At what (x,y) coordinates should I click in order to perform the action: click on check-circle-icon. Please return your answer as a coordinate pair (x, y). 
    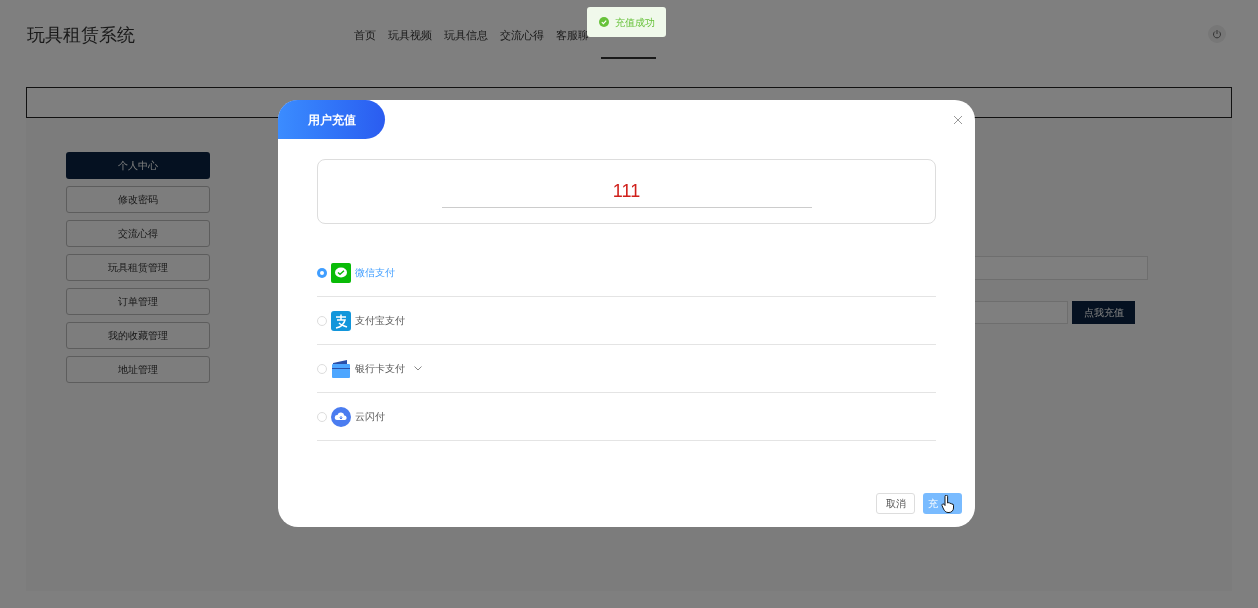
    Looking at the image, I should click on (604, 22).